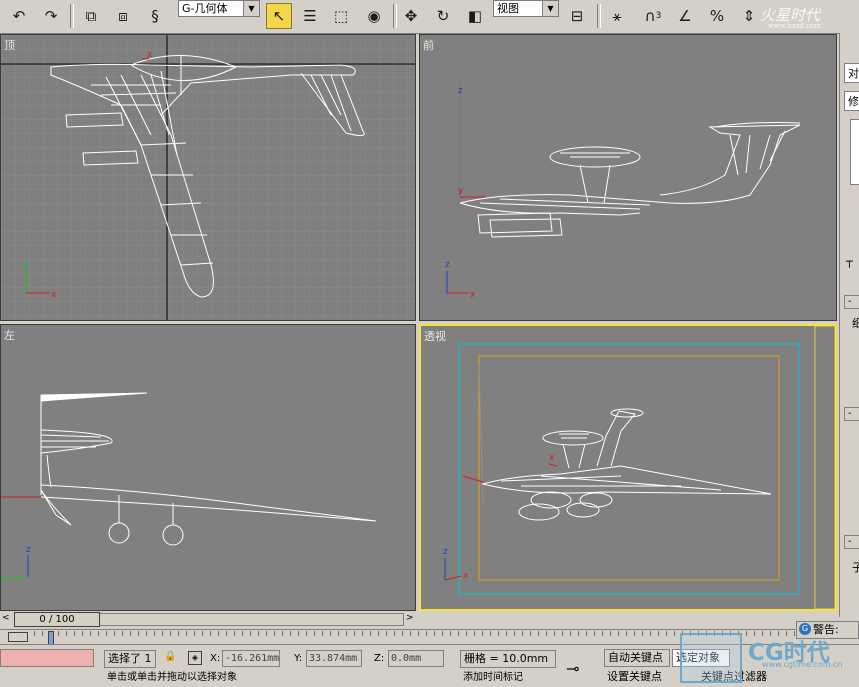 This screenshot has width=859, height=687. Describe the element at coordinates (6, 618) in the screenshot. I see `chevron-left-icon: <` at that location.